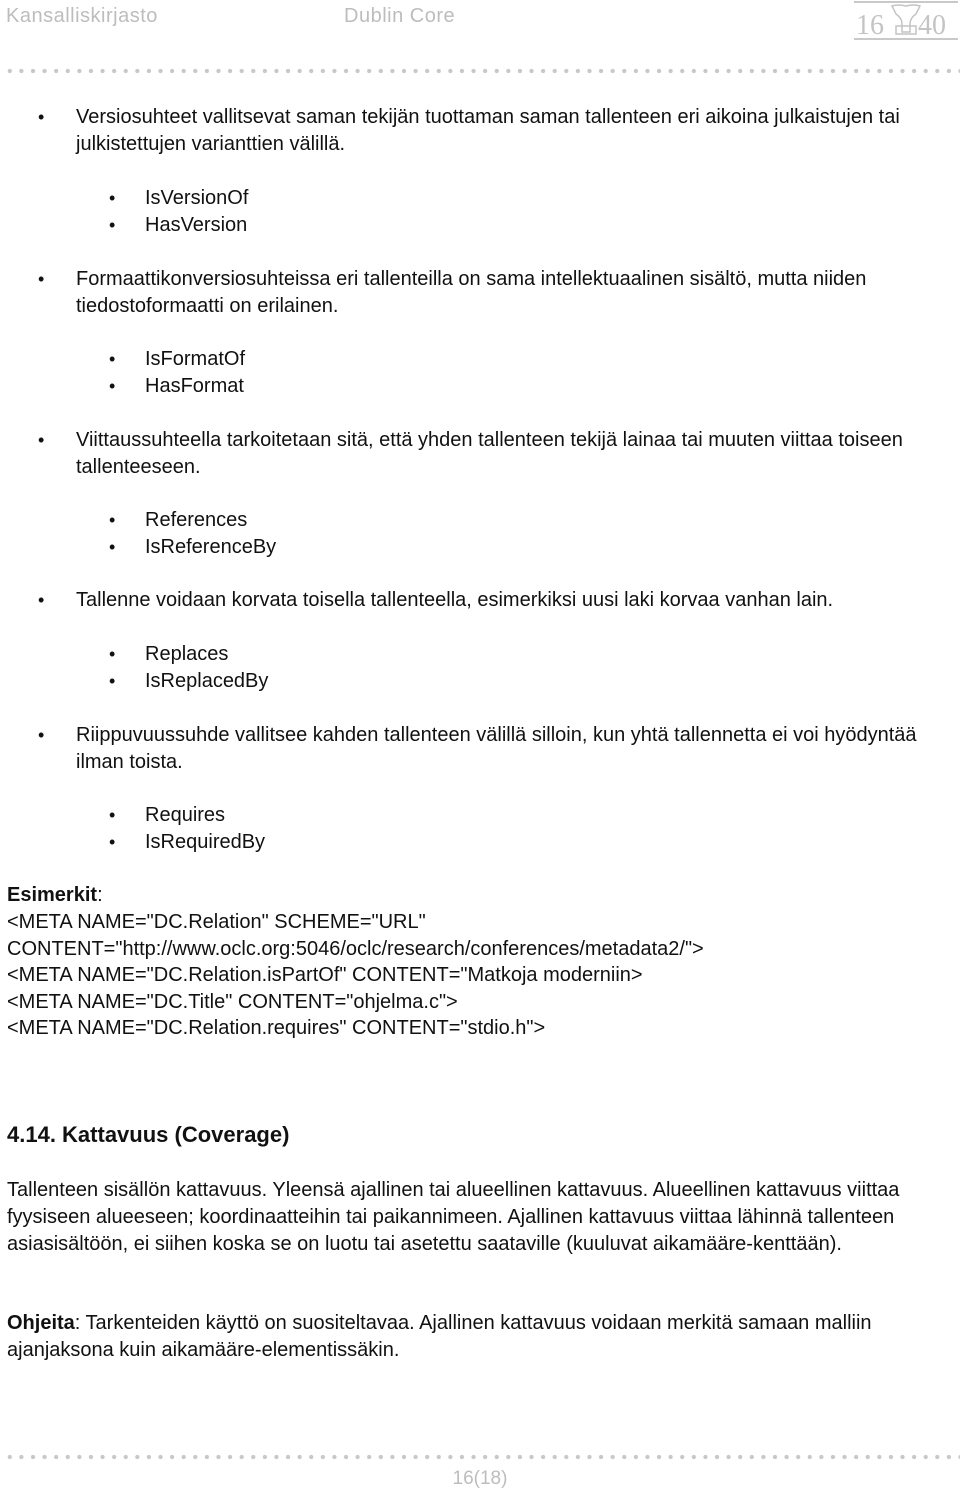  Describe the element at coordinates (906, 21) in the screenshot. I see `library-logo-icon: 16 40` at that location.